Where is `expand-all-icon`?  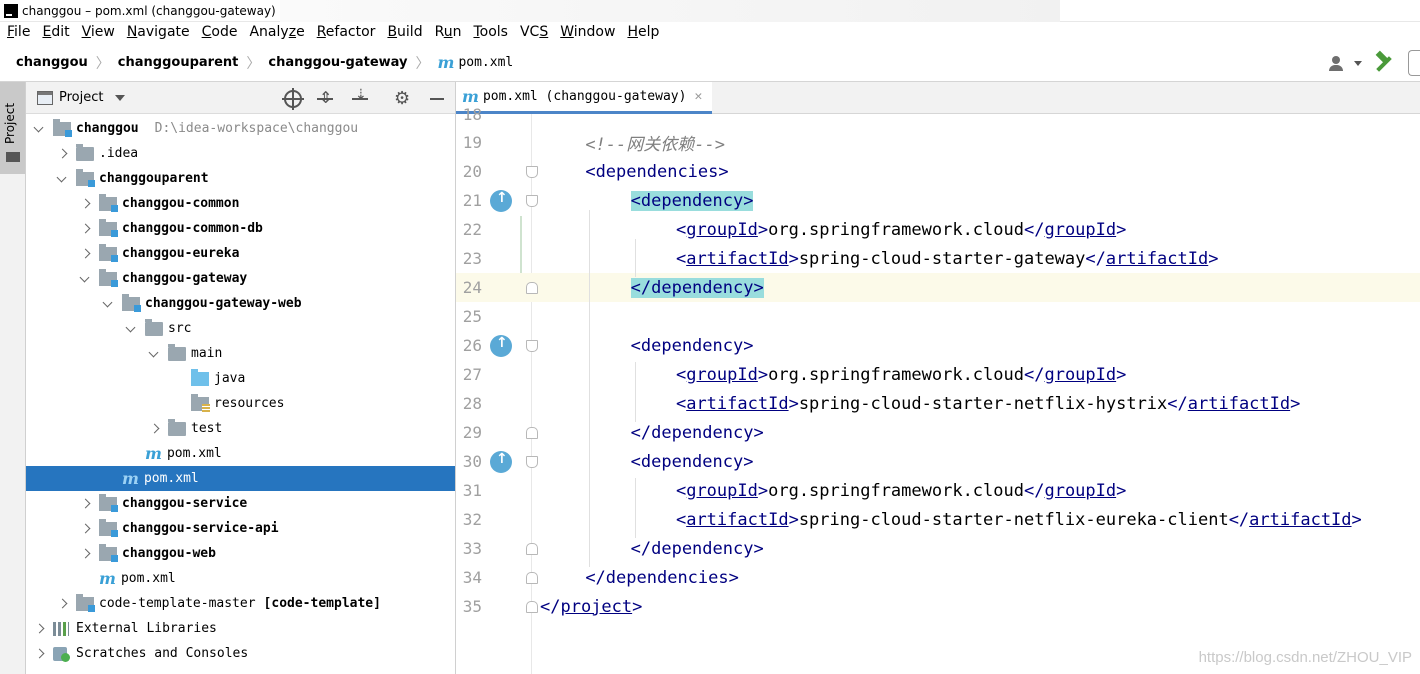 expand-all-icon is located at coordinates (325, 98).